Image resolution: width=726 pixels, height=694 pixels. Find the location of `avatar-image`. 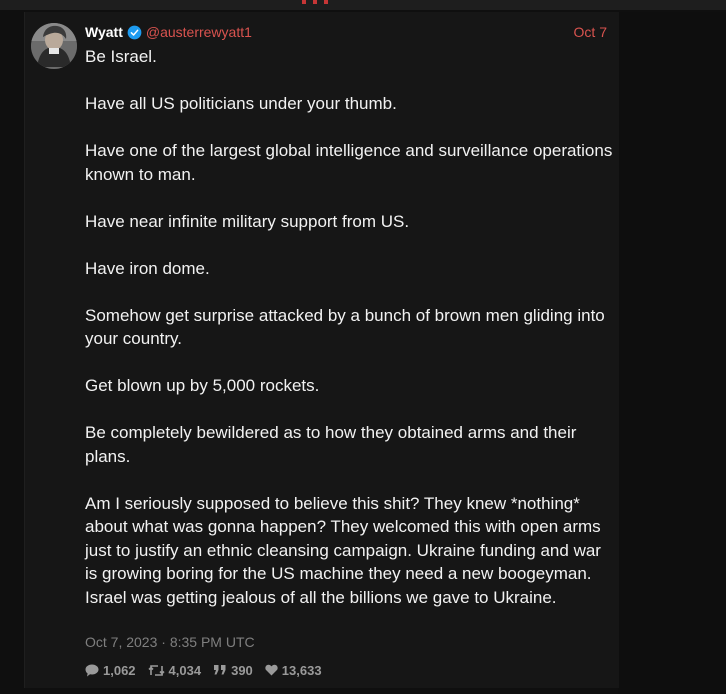

avatar-image is located at coordinates (54, 46).